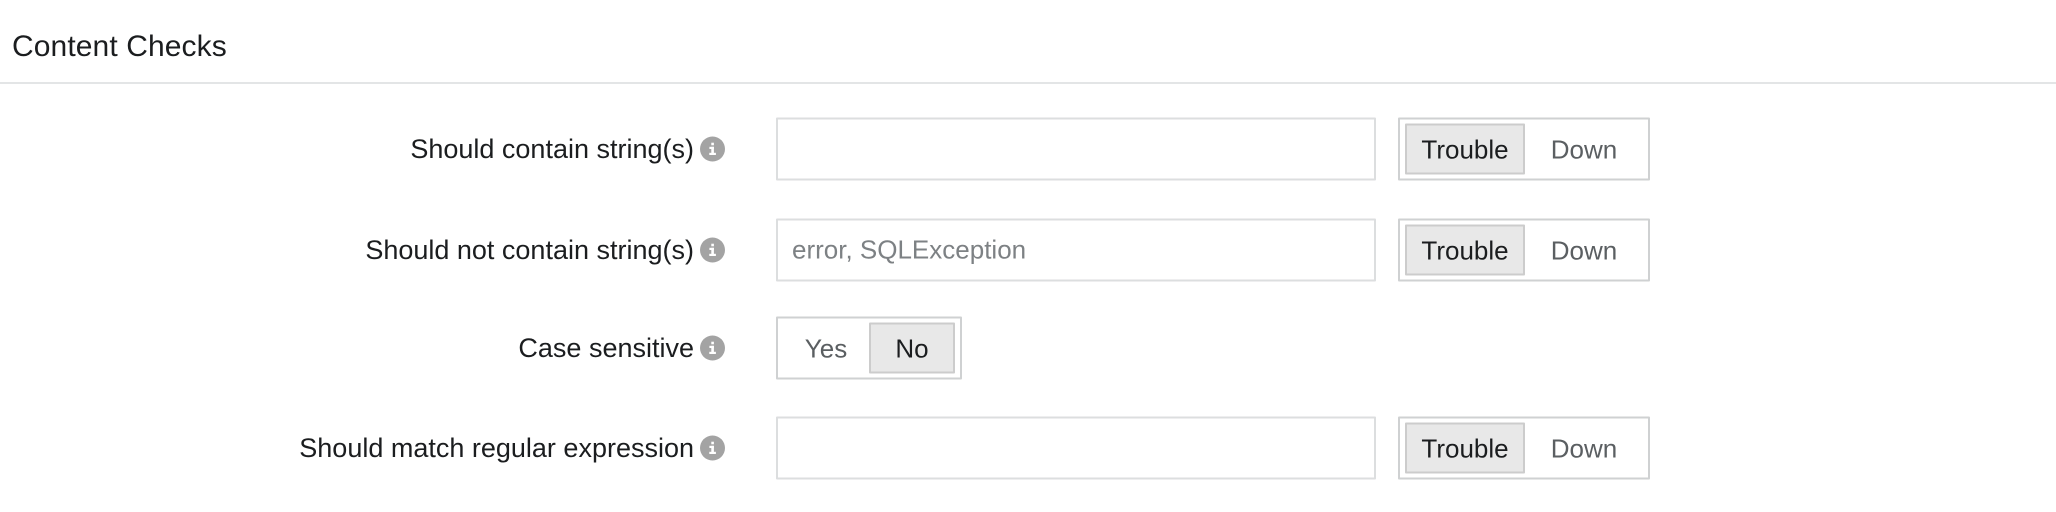  What do you see at coordinates (496, 448) in the screenshot?
I see `label-should-match-regex: Should match regular expression` at bounding box center [496, 448].